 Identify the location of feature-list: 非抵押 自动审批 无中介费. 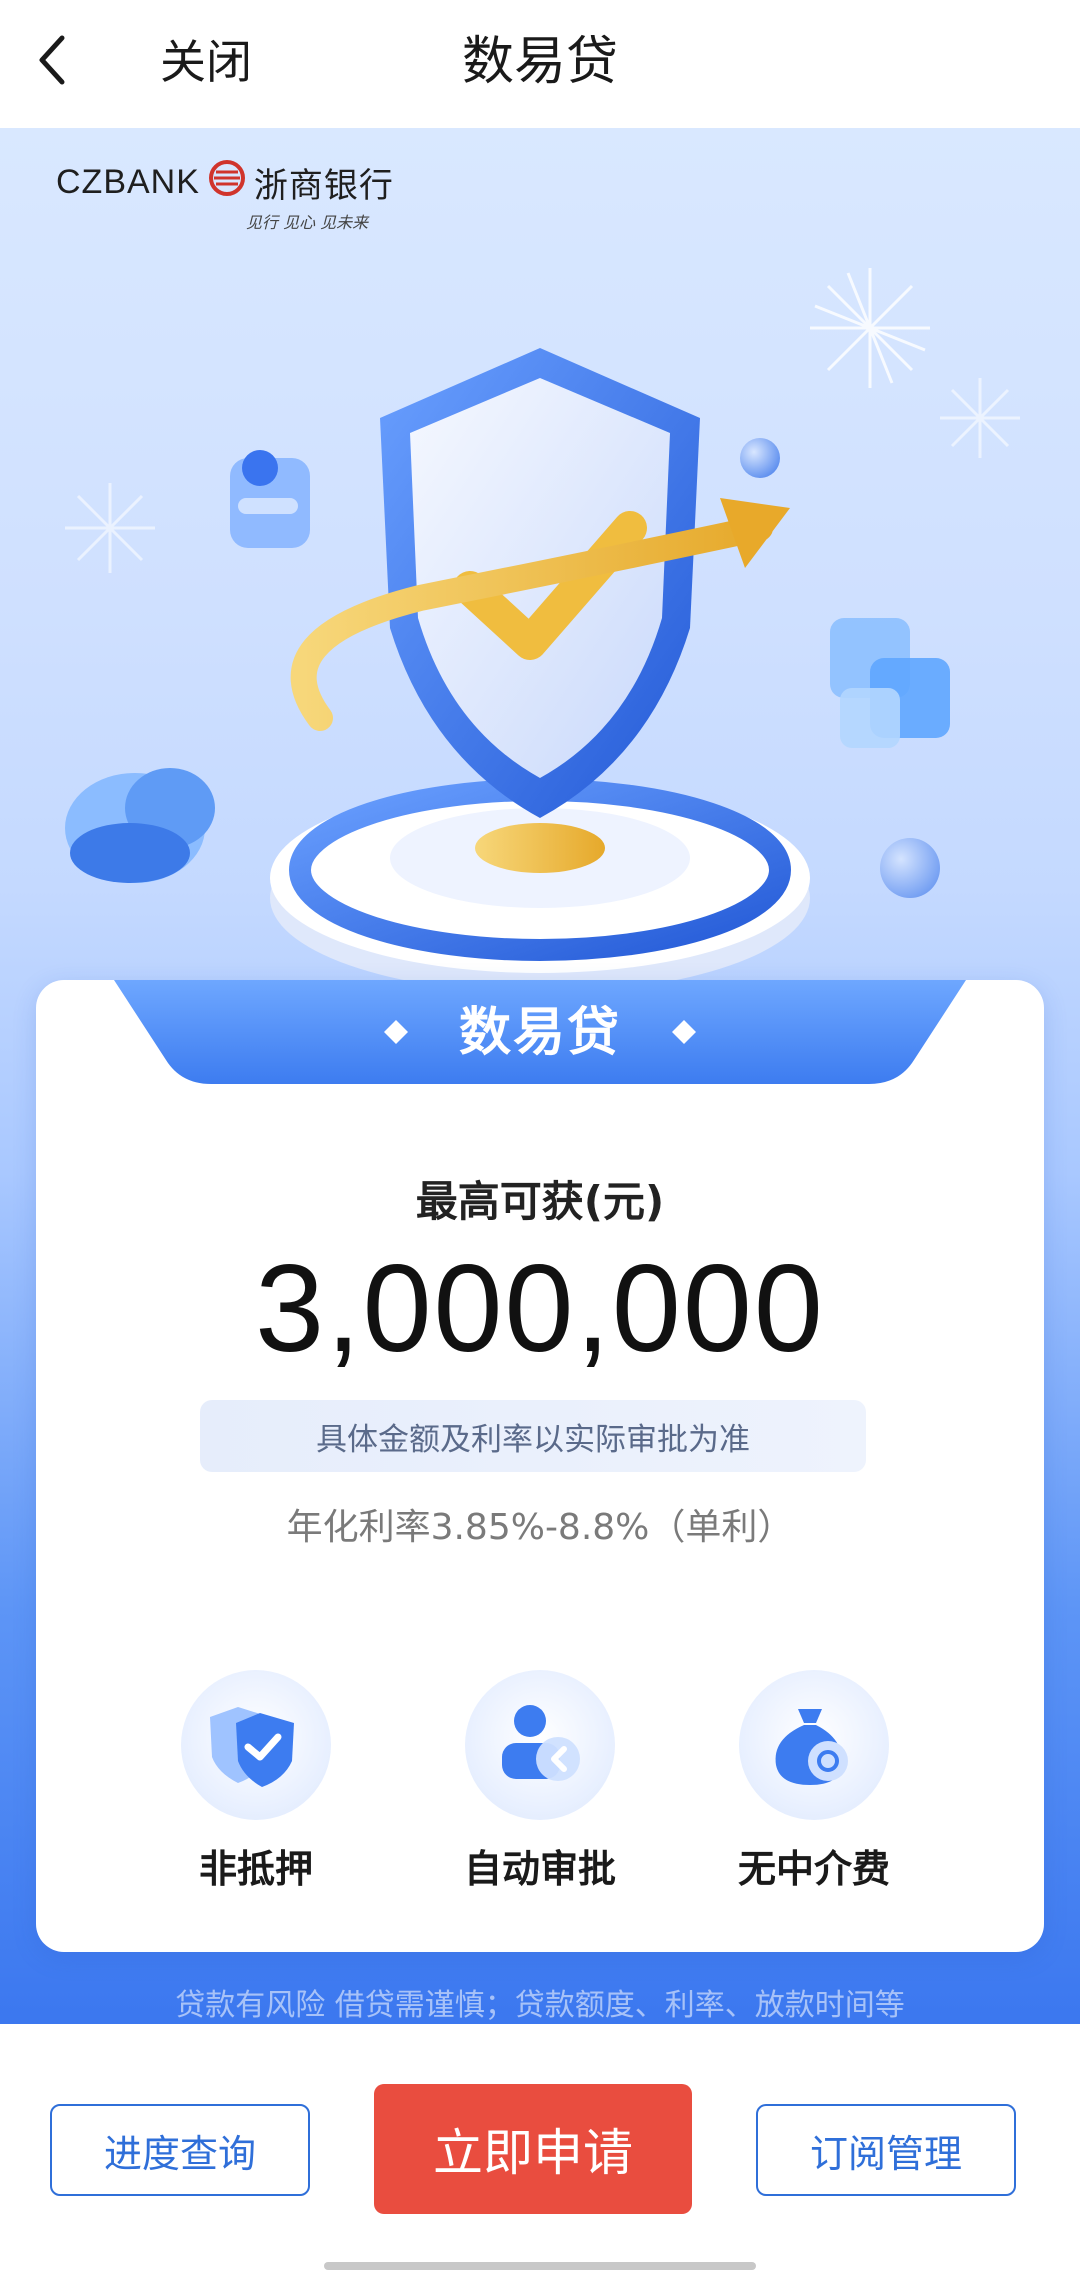
(540, 1781).